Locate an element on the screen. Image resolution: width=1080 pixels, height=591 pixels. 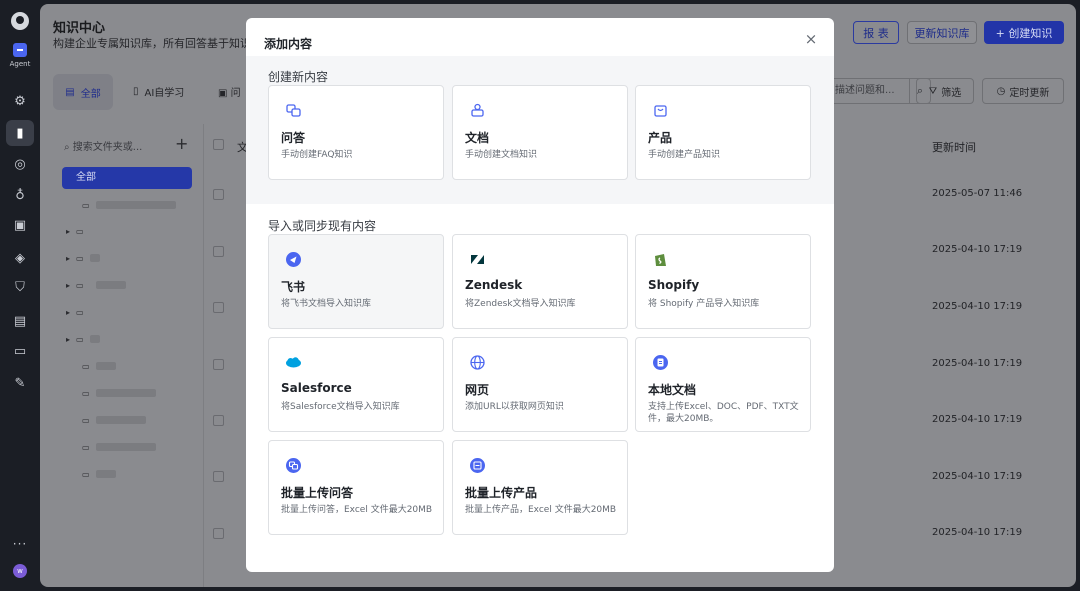
tab-qa: ▣ 问 is located at coordinates (229, 91).